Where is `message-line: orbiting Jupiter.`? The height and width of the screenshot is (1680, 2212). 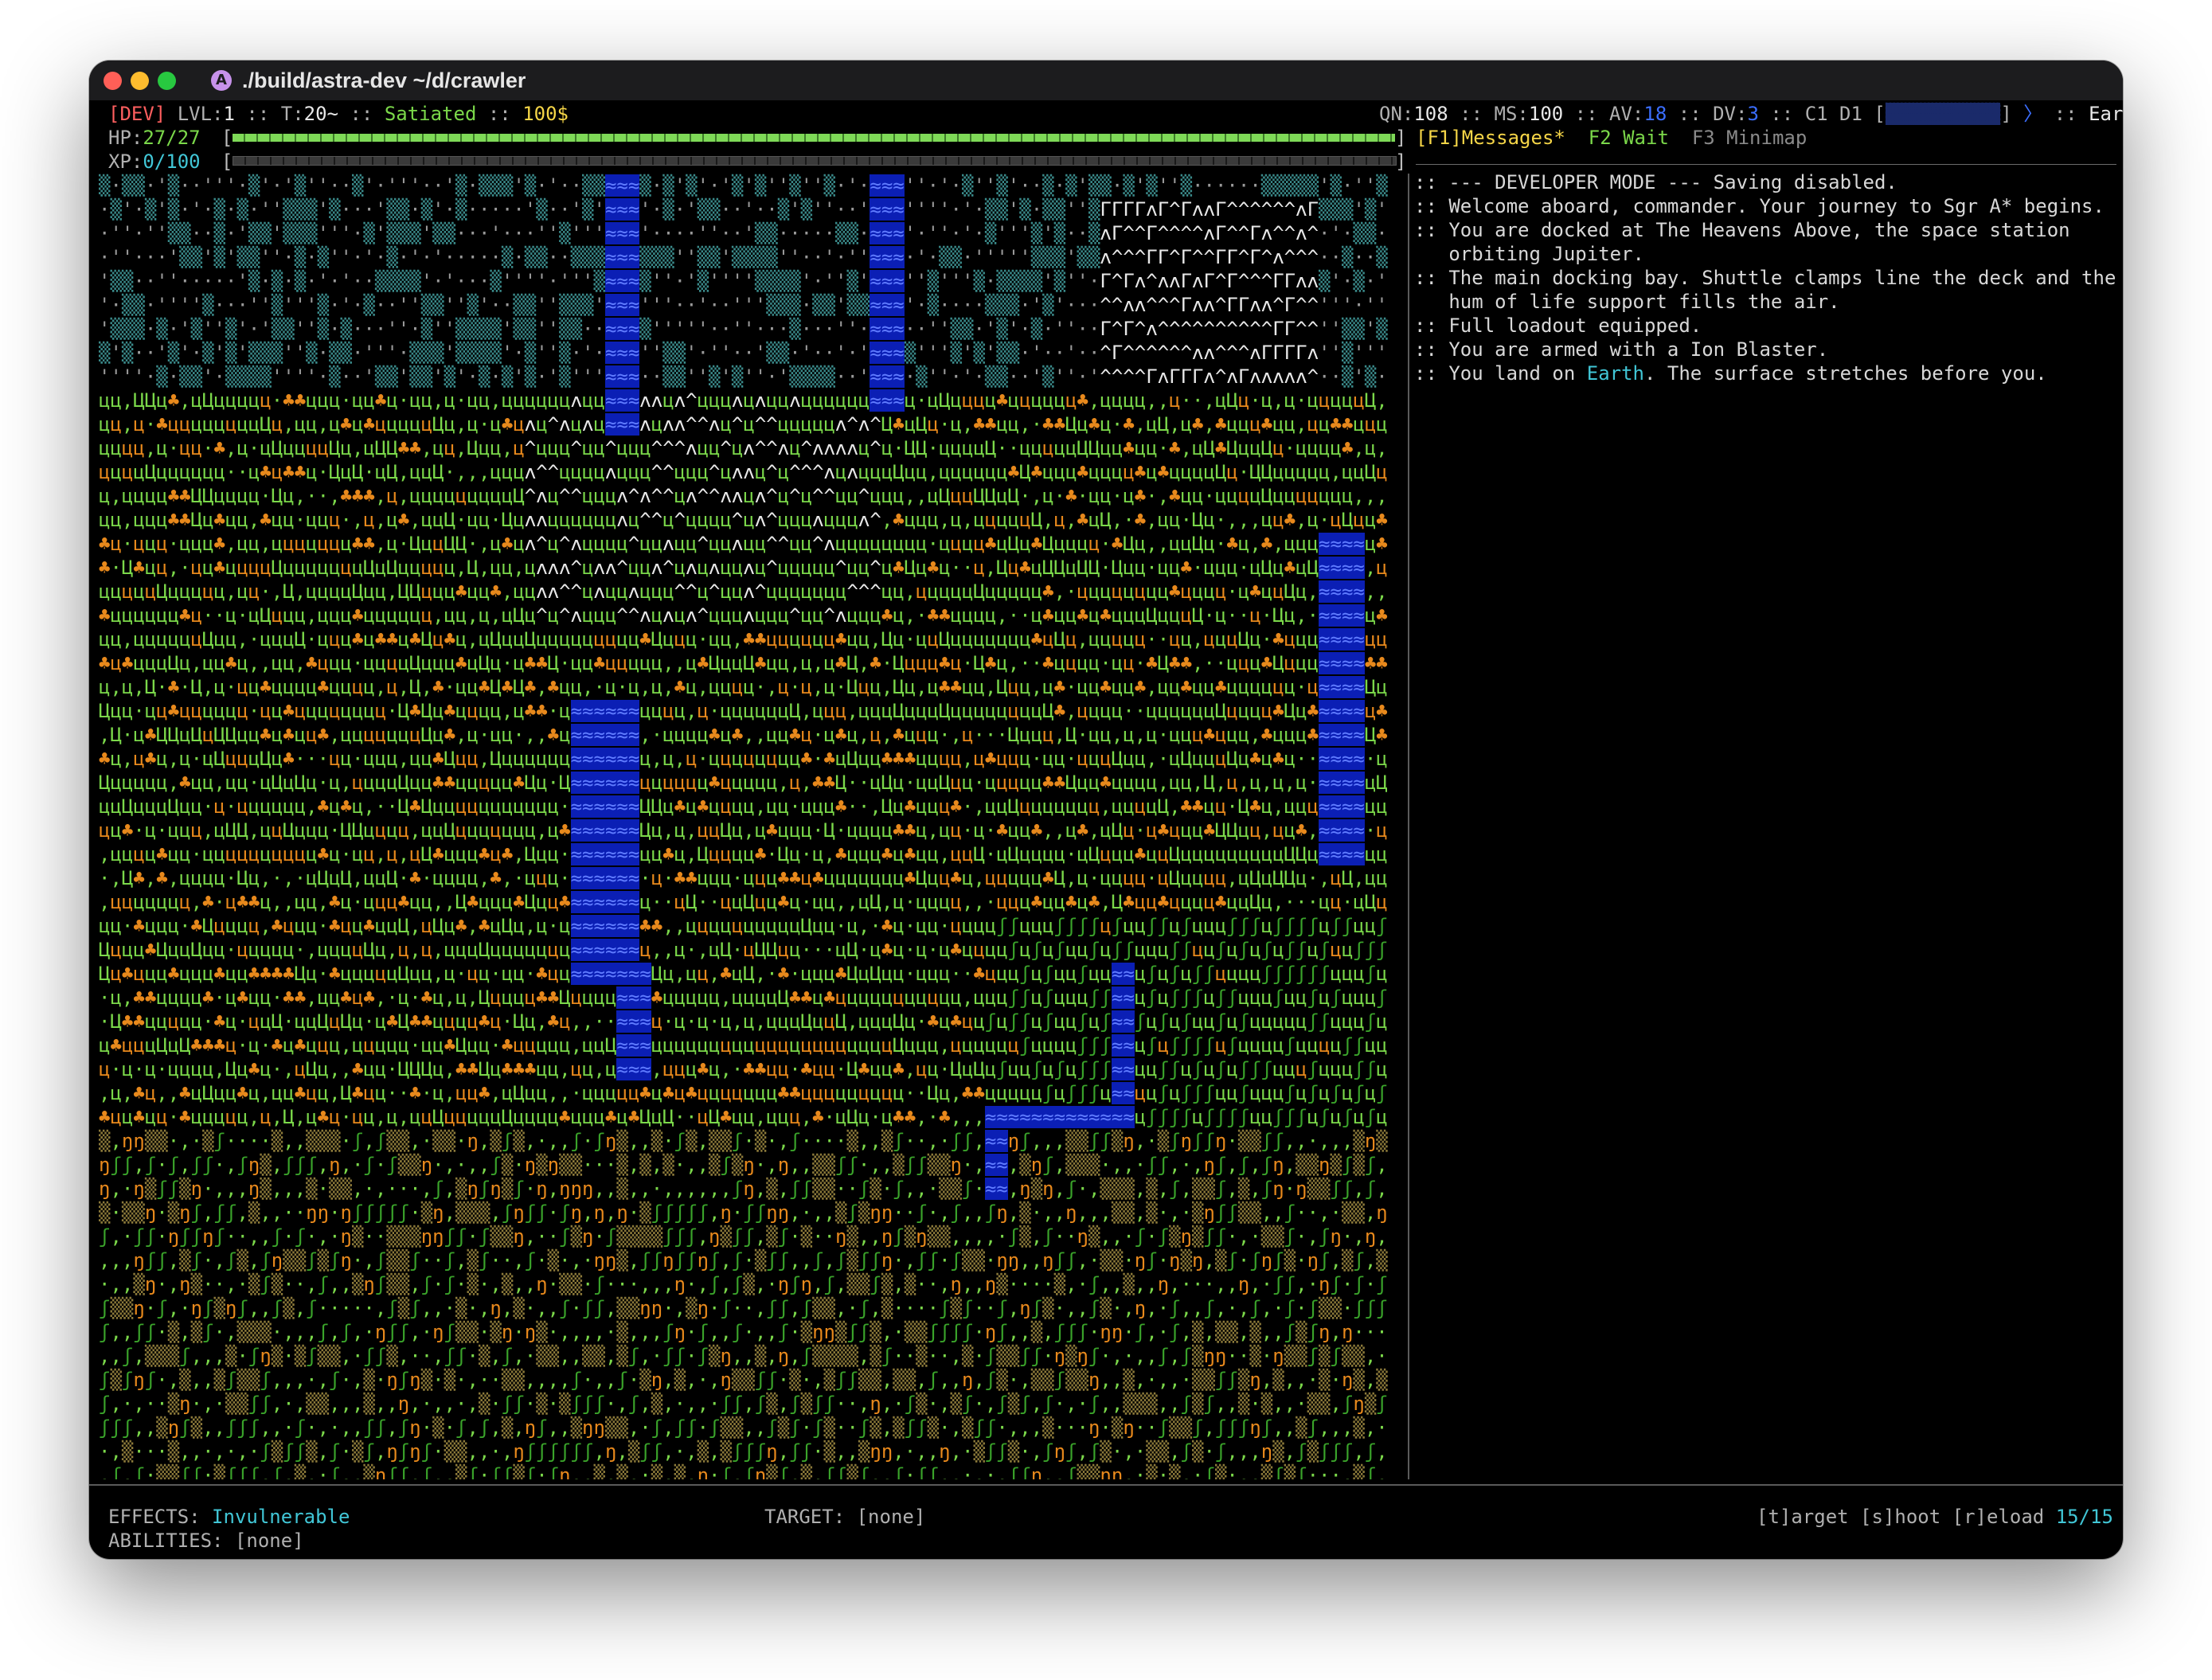 message-line: orbiting Jupiter. is located at coordinates (1529, 254).